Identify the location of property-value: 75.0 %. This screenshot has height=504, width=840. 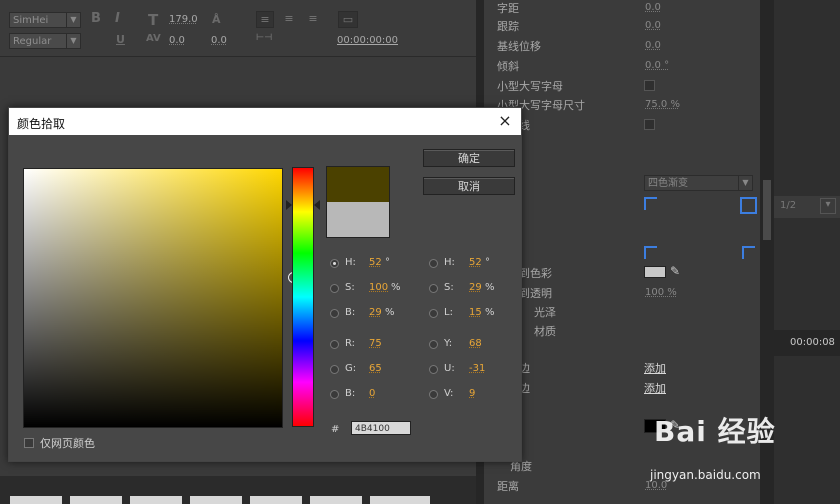
(662, 104).